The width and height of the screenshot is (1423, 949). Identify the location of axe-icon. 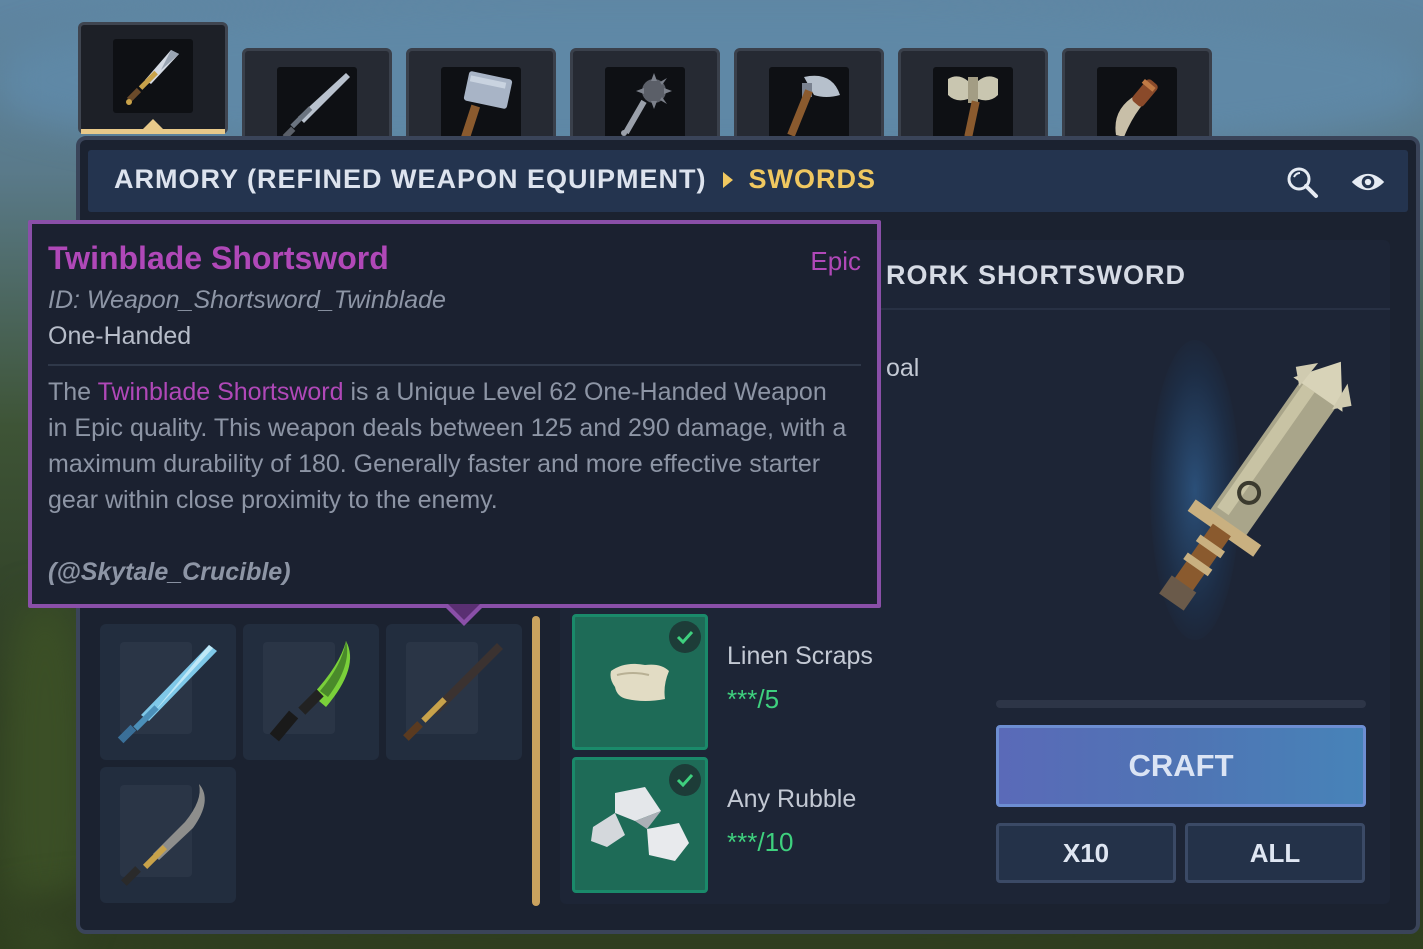
(813, 106).